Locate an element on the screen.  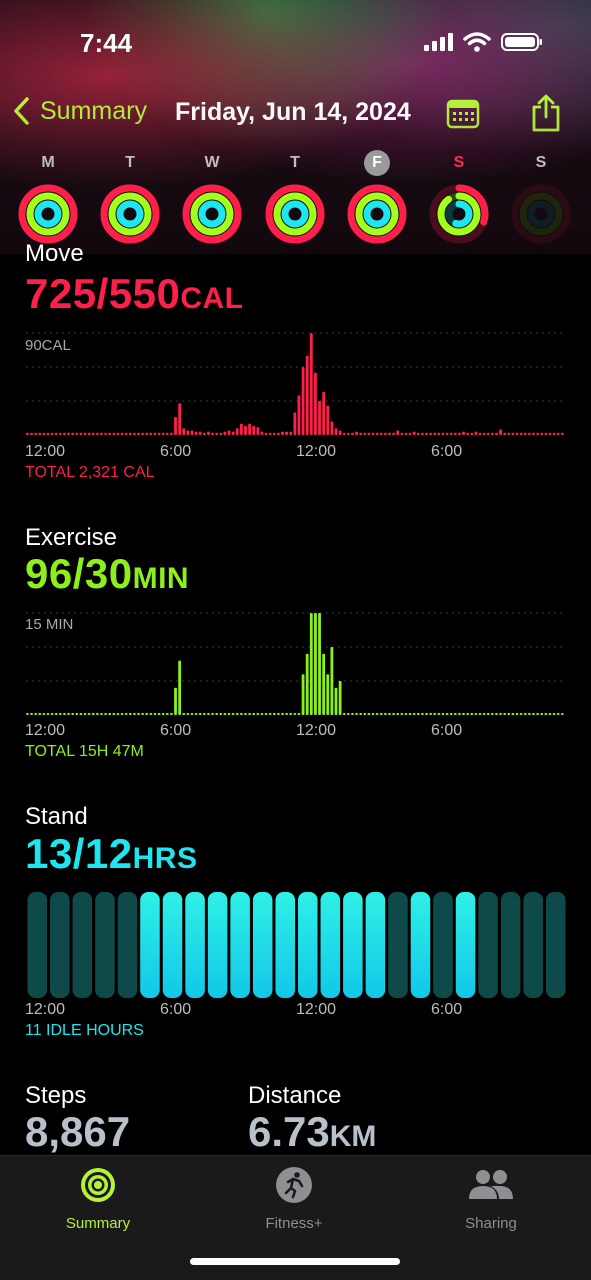
tab-fitness-plus: Fitness+ is located at coordinates (294, 1199).